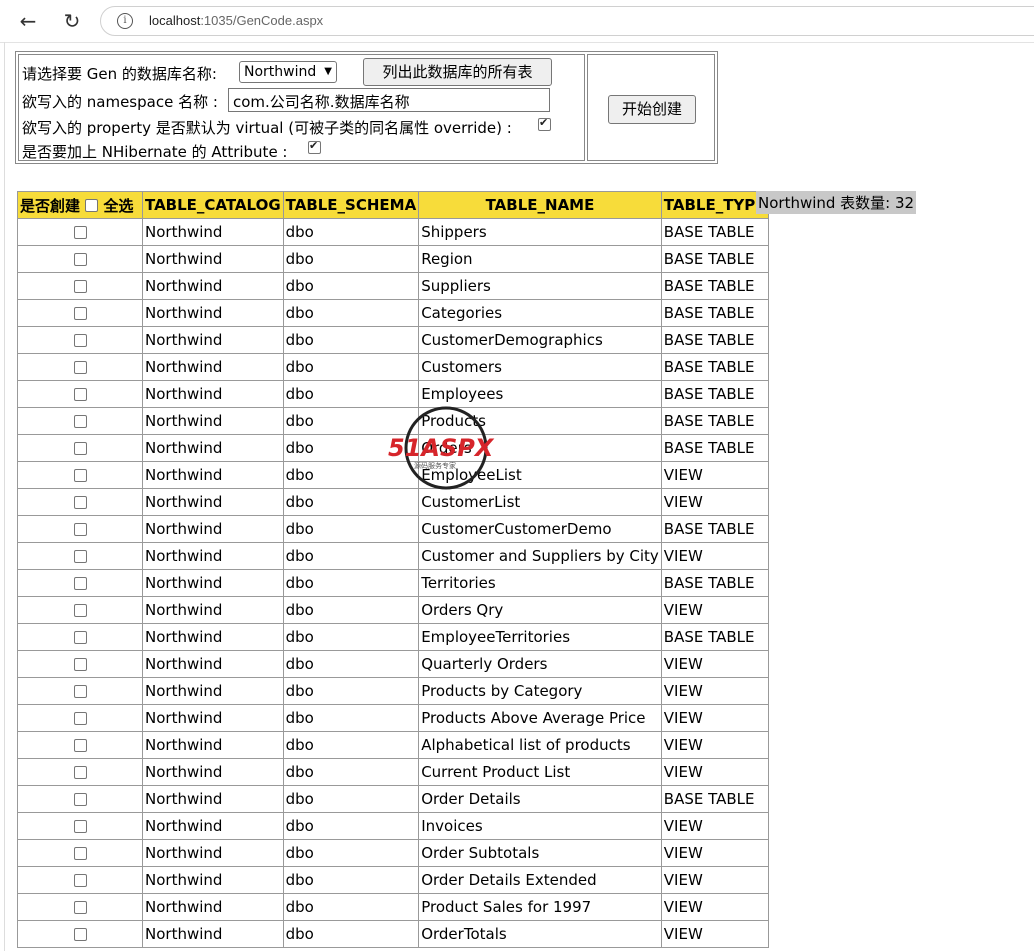 This screenshot has height=951, width=1034. What do you see at coordinates (540, 502) in the screenshot?
I see `cell-name: CustomerList` at bounding box center [540, 502].